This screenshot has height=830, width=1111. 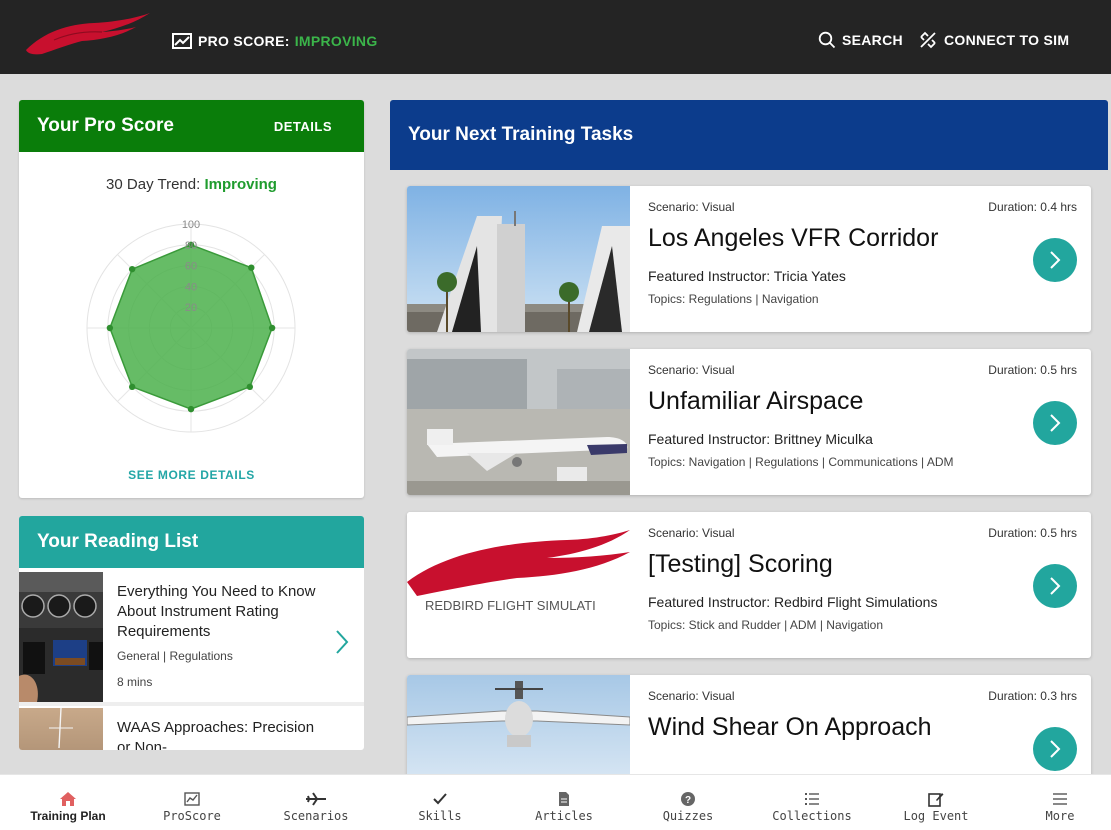 I want to click on nav-label: Training Plan, so click(x=68, y=816).